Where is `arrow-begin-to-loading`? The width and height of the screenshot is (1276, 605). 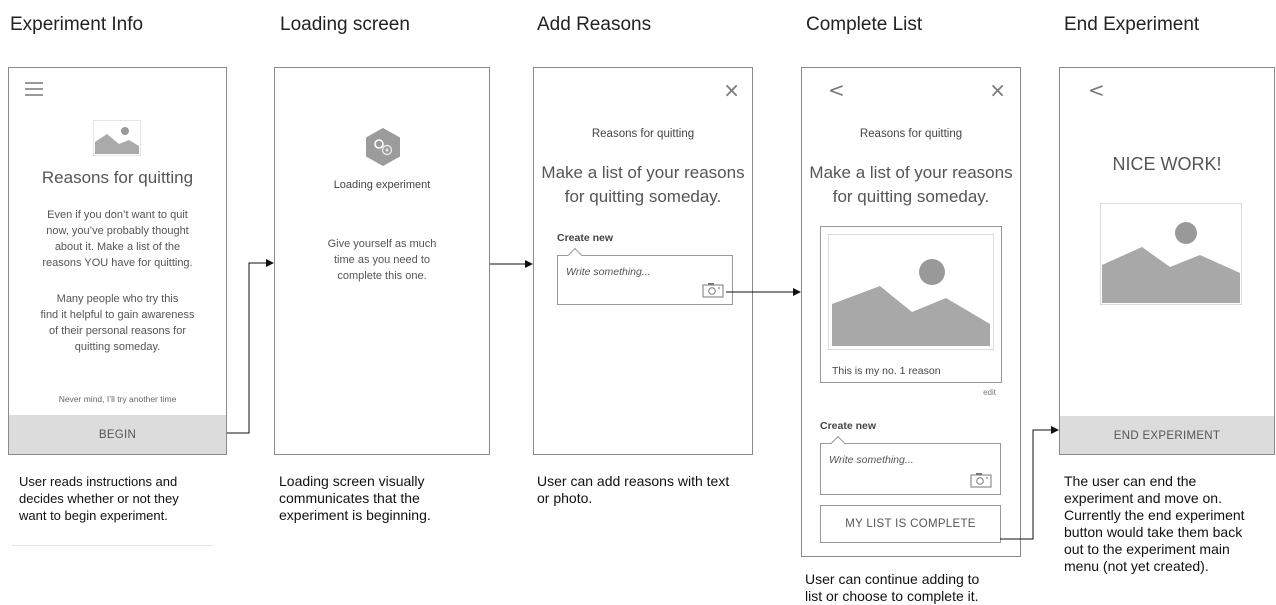 arrow-begin-to-loading is located at coordinates (250, 346).